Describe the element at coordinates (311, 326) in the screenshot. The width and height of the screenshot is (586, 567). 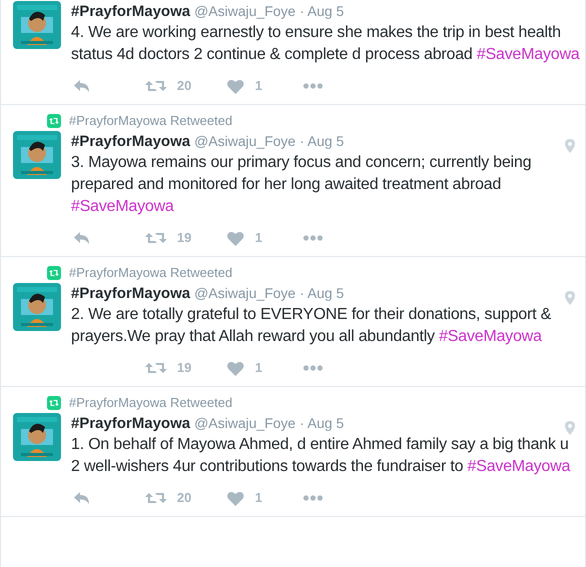
I see `tweet-text: 2. We are totally grateful to EVERYONE for their donations, support & prayers.We pray that Allah reward you all abundantly #SaveMayowa` at that location.